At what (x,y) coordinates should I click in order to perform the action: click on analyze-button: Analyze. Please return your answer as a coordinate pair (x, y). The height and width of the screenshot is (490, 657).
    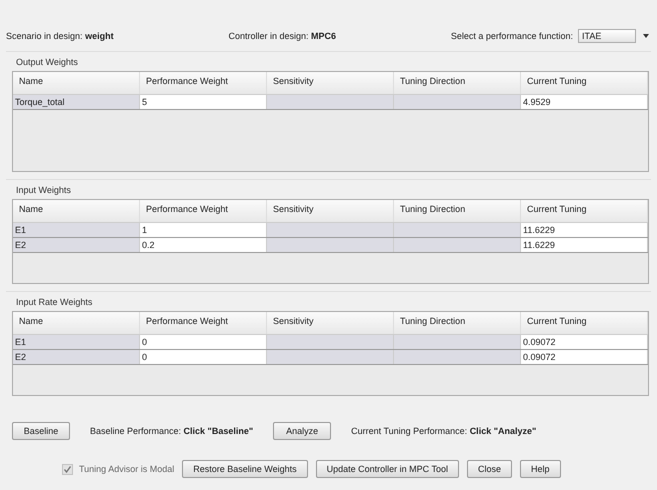
    Looking at the image, I should click on (302, 431).